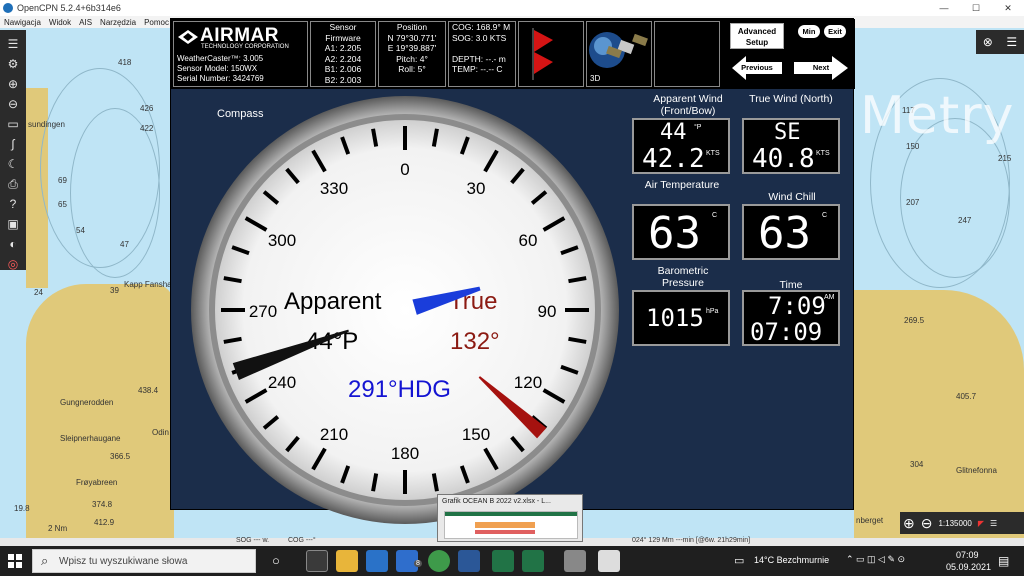  Describe the element at coordinates (968, 567) in the screenshot. I see `clock-date: 05.09.2021` at that location.